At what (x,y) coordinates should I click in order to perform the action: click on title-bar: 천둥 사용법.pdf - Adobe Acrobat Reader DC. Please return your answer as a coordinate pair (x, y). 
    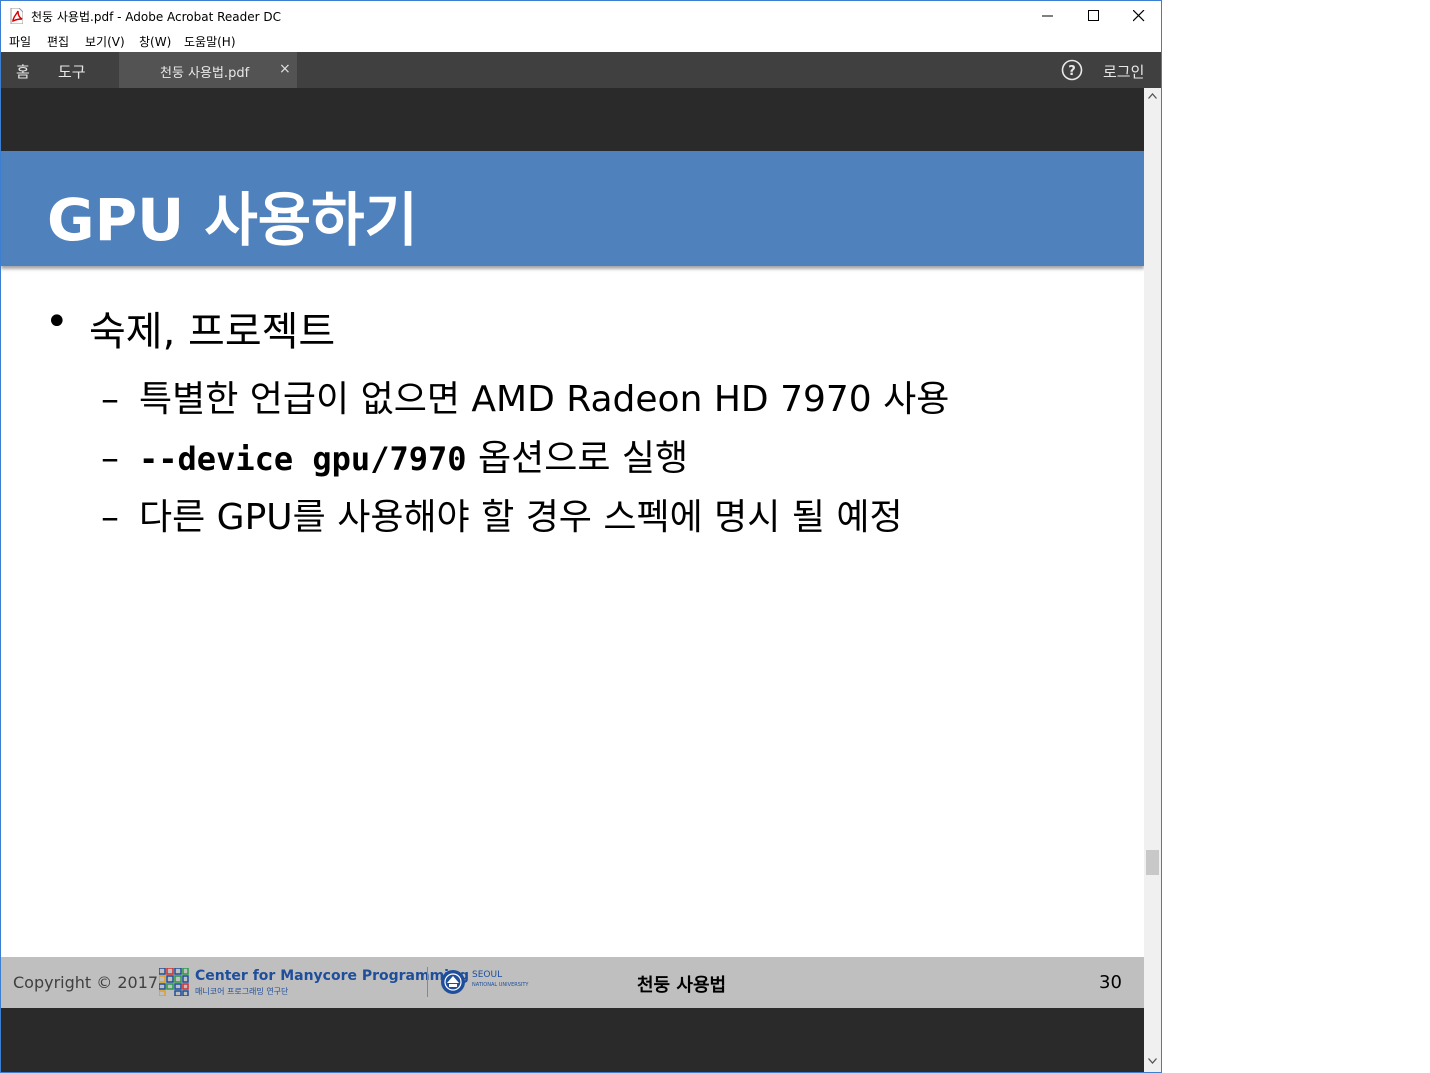
    Looking at the image, I should click on (581, 16).